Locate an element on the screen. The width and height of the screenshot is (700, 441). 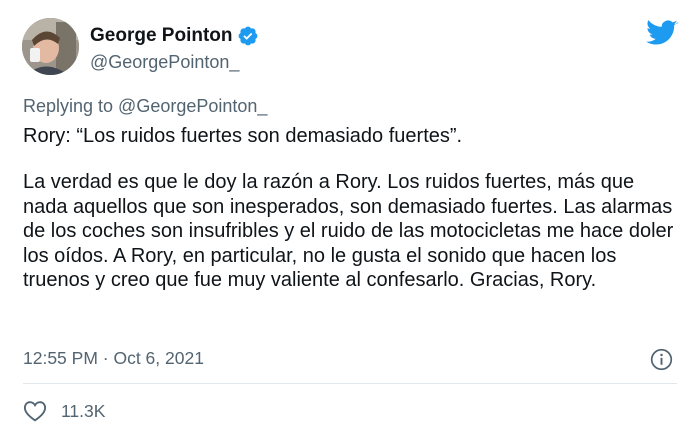
author-info: George Pointon @GeorgePointon_ is located at coordinates (174, 48).